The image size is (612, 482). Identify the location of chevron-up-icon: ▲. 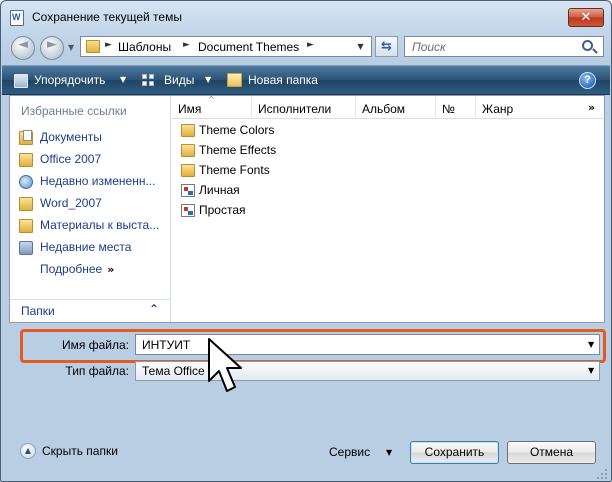
(28, 451).